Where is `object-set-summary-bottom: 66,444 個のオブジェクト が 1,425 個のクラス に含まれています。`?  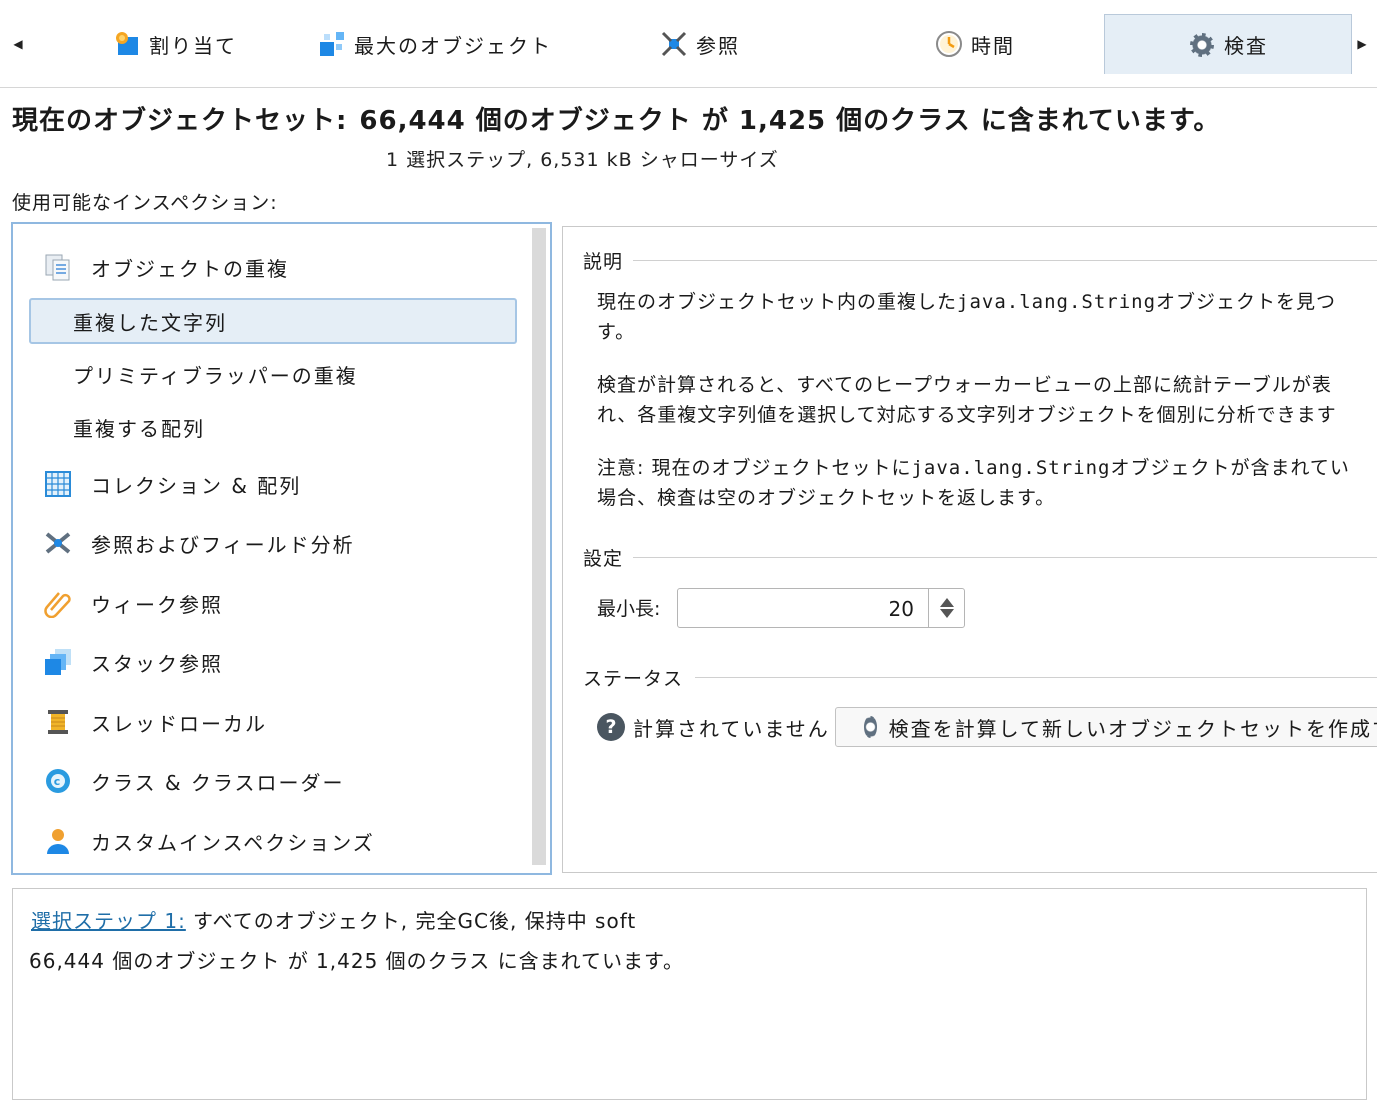 object-set-summary-bottom: 66,444 個のオブジェクト が 1,425 個のクラス に含まれています。 is located at coordinates (357, 961).